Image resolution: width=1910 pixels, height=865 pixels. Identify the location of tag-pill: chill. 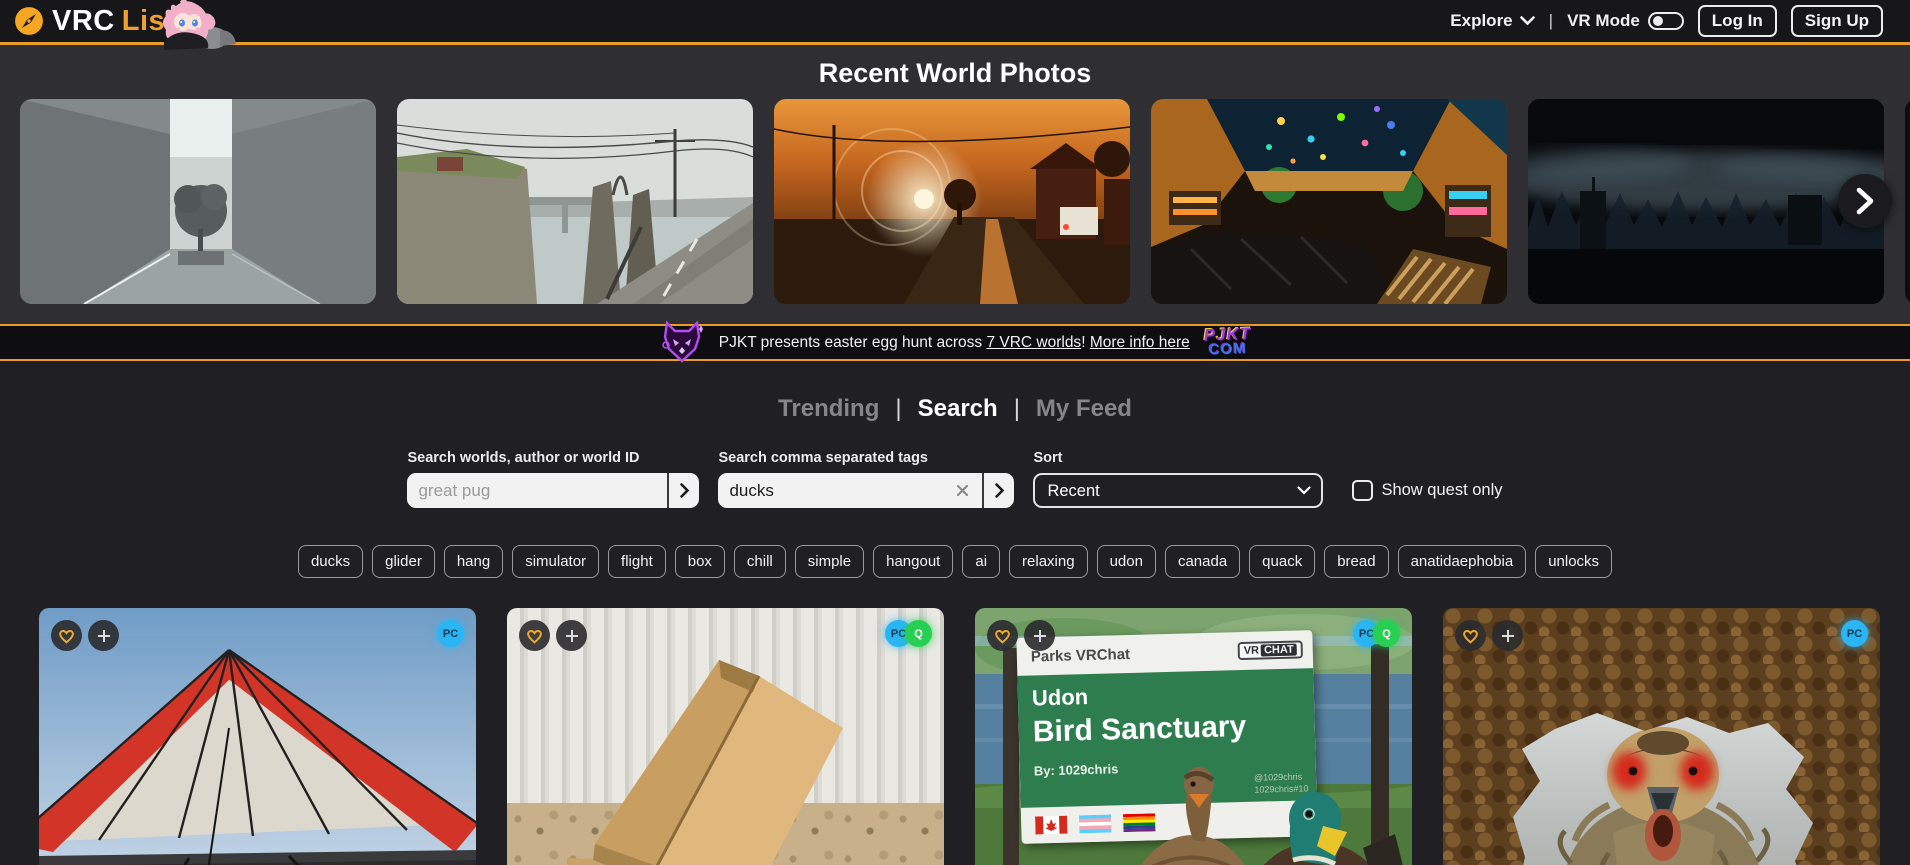
(759, 561).